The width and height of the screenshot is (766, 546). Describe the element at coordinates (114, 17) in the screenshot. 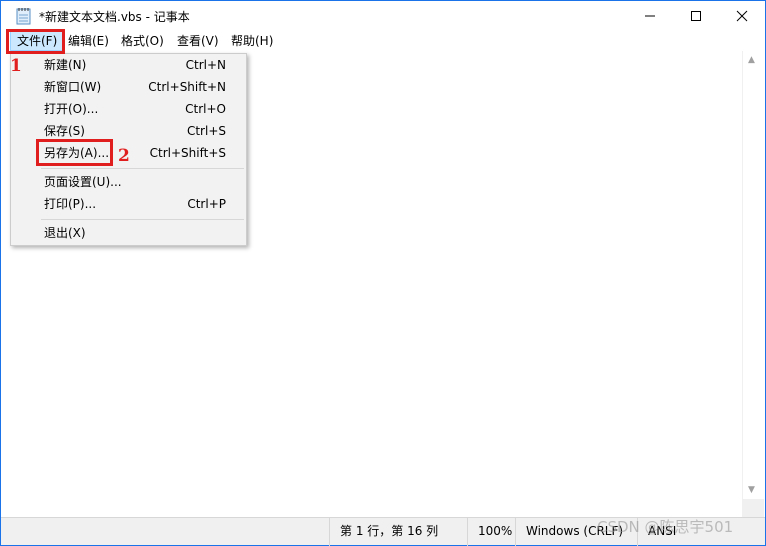

I see `window-title: *新建文本文档.vbs - 记事本` at that location.